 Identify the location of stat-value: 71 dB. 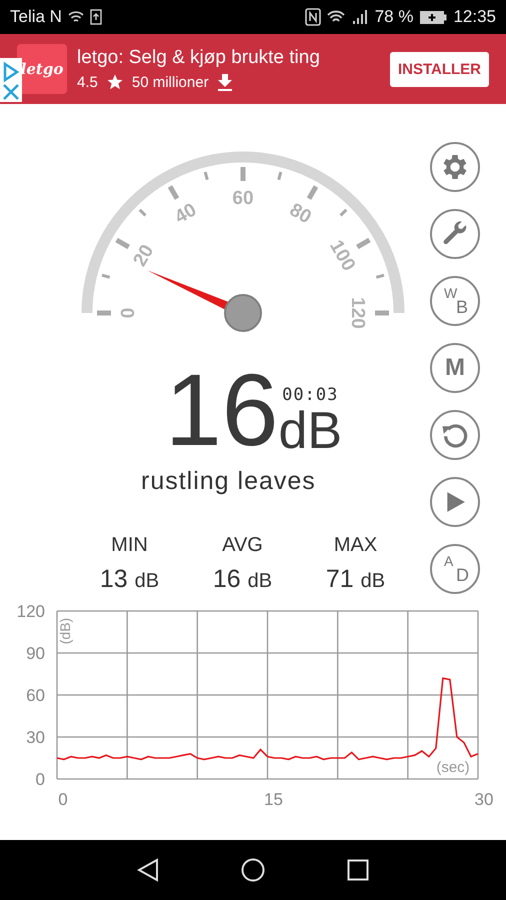
(356, 579).